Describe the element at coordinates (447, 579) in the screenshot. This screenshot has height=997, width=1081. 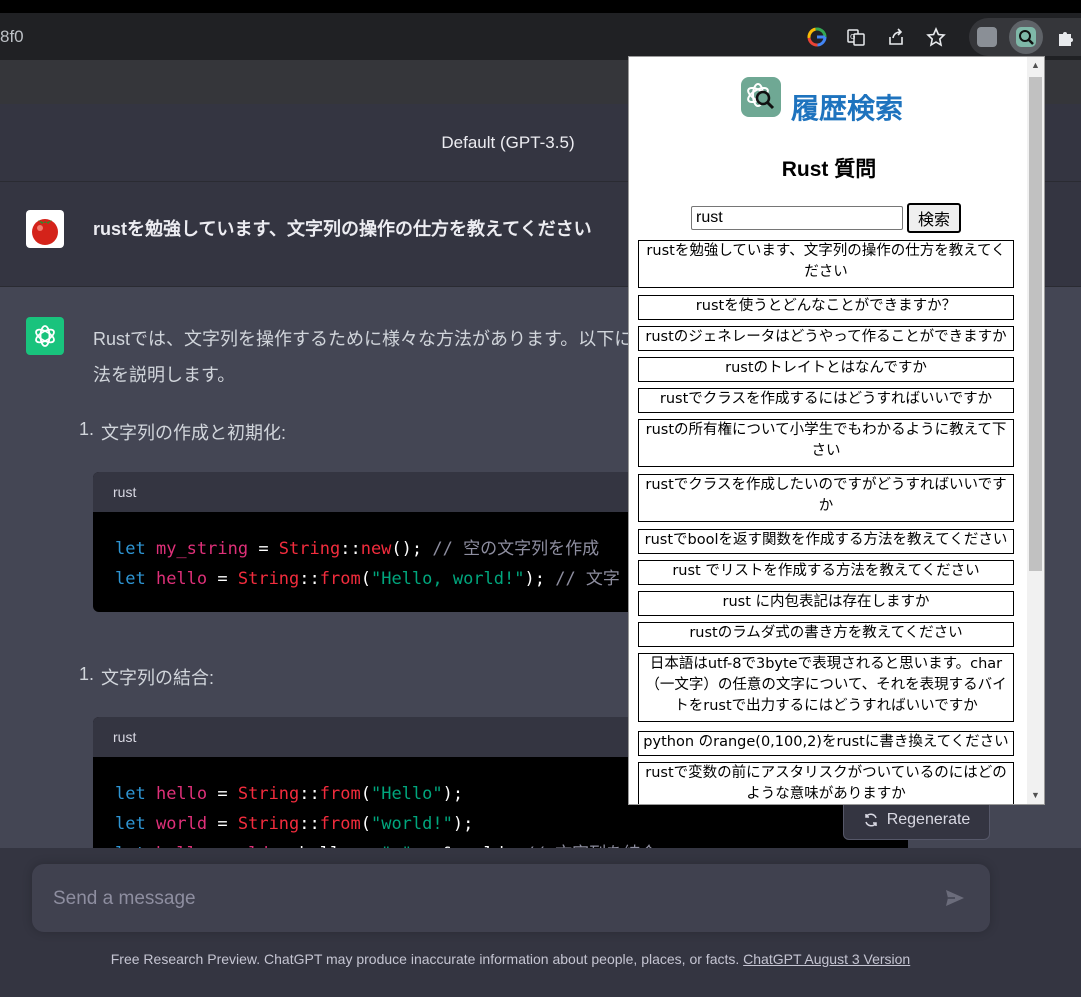
I see `code-token: "Hello, world!"` at that location.